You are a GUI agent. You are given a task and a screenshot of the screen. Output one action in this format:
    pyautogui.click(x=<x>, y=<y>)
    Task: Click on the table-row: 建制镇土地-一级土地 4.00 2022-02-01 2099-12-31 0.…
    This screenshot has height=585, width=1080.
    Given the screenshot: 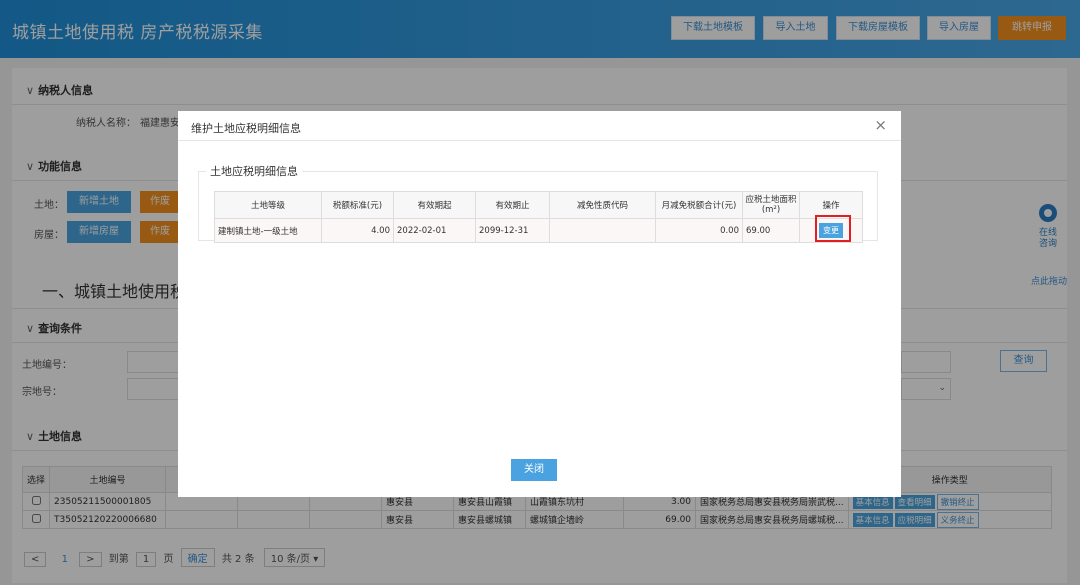 What is the action you would take?
    pyautogui.click(x=538, y=230)
    